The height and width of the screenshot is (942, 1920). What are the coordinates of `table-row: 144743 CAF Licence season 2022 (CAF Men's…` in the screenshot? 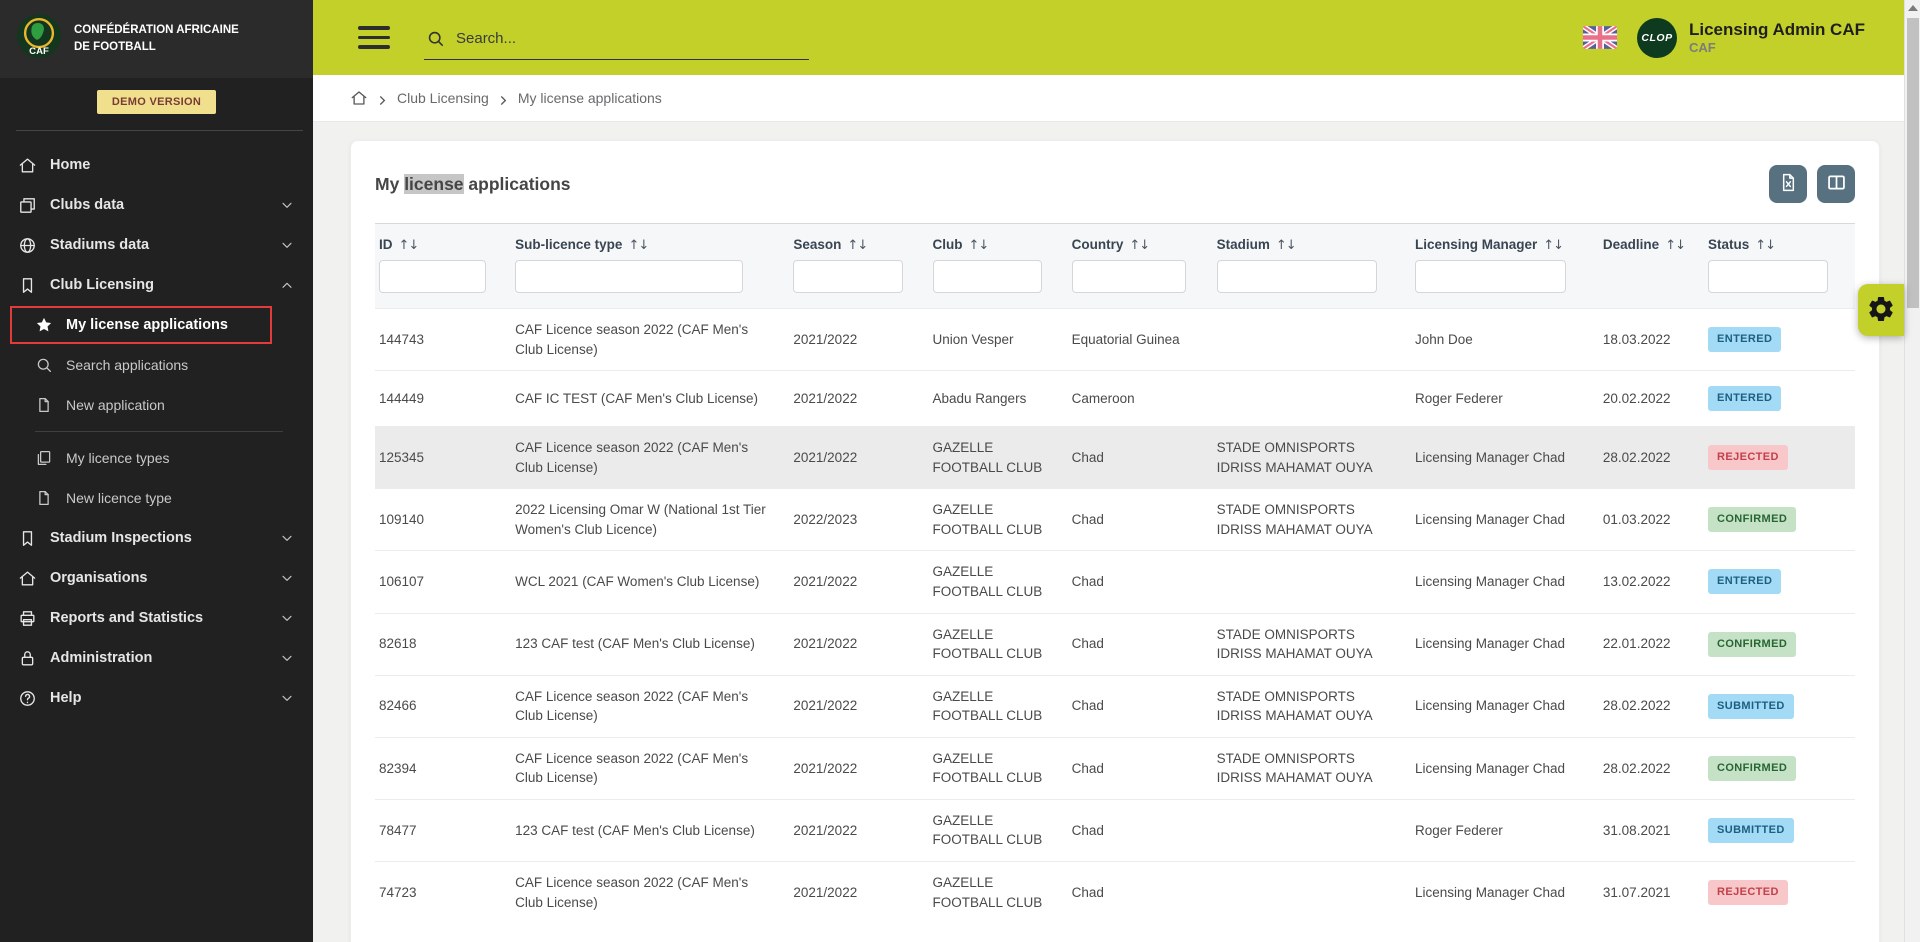 It's located at (1115, 339).